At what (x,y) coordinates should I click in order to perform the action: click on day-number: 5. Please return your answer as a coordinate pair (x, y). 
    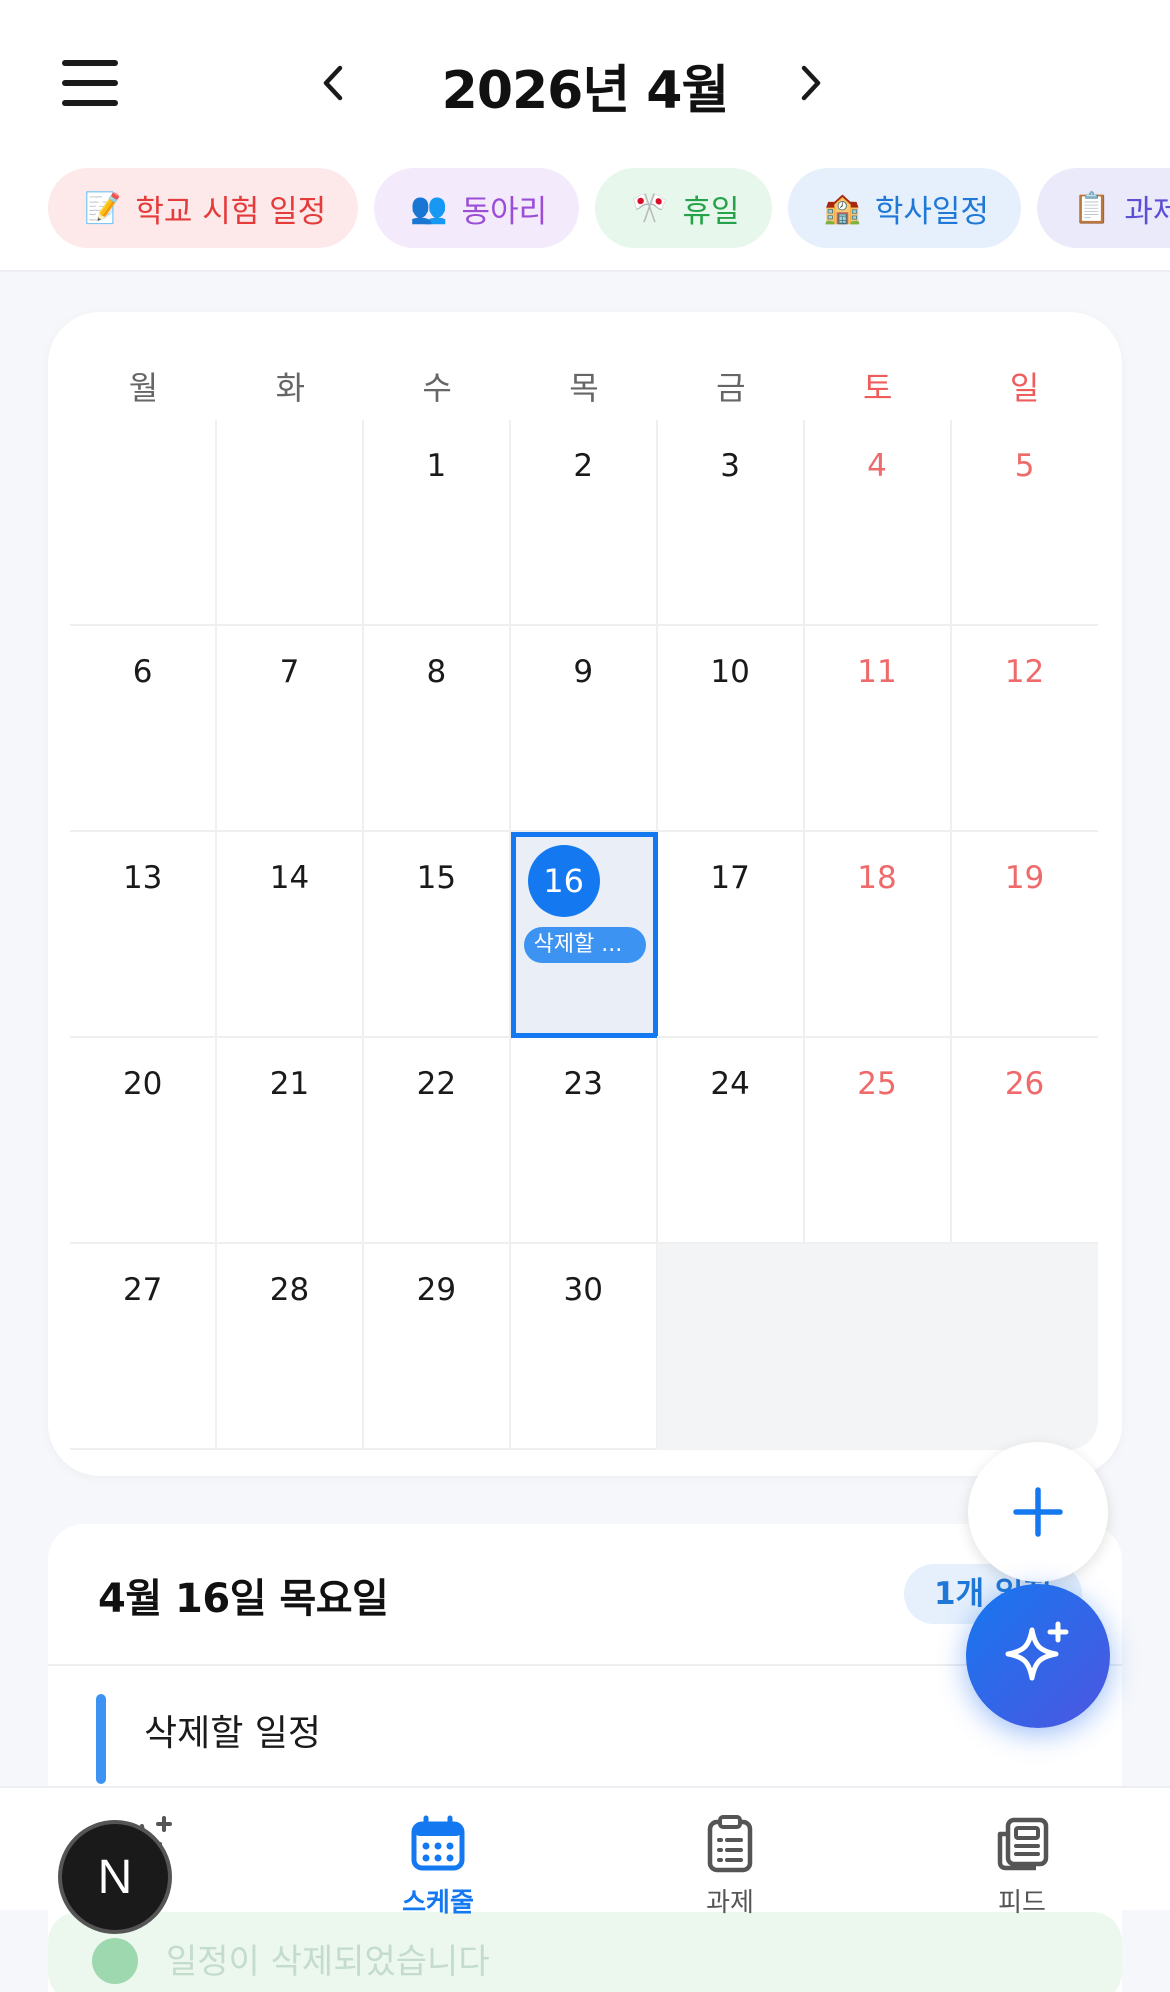
    Looking at the image, I should click on (1024, 466).